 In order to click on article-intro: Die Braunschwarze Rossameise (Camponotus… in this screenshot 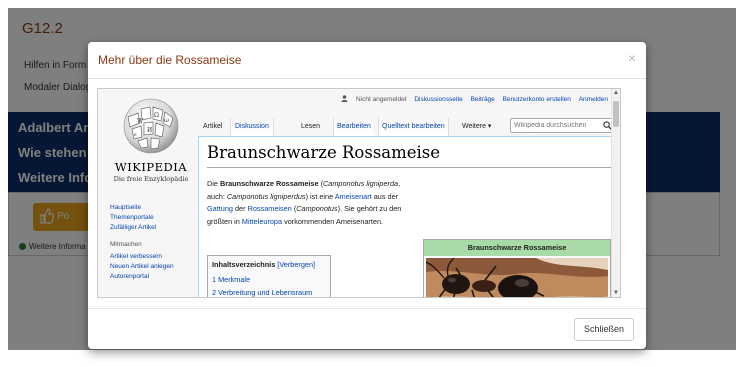, I will do `click(304, 202)`.